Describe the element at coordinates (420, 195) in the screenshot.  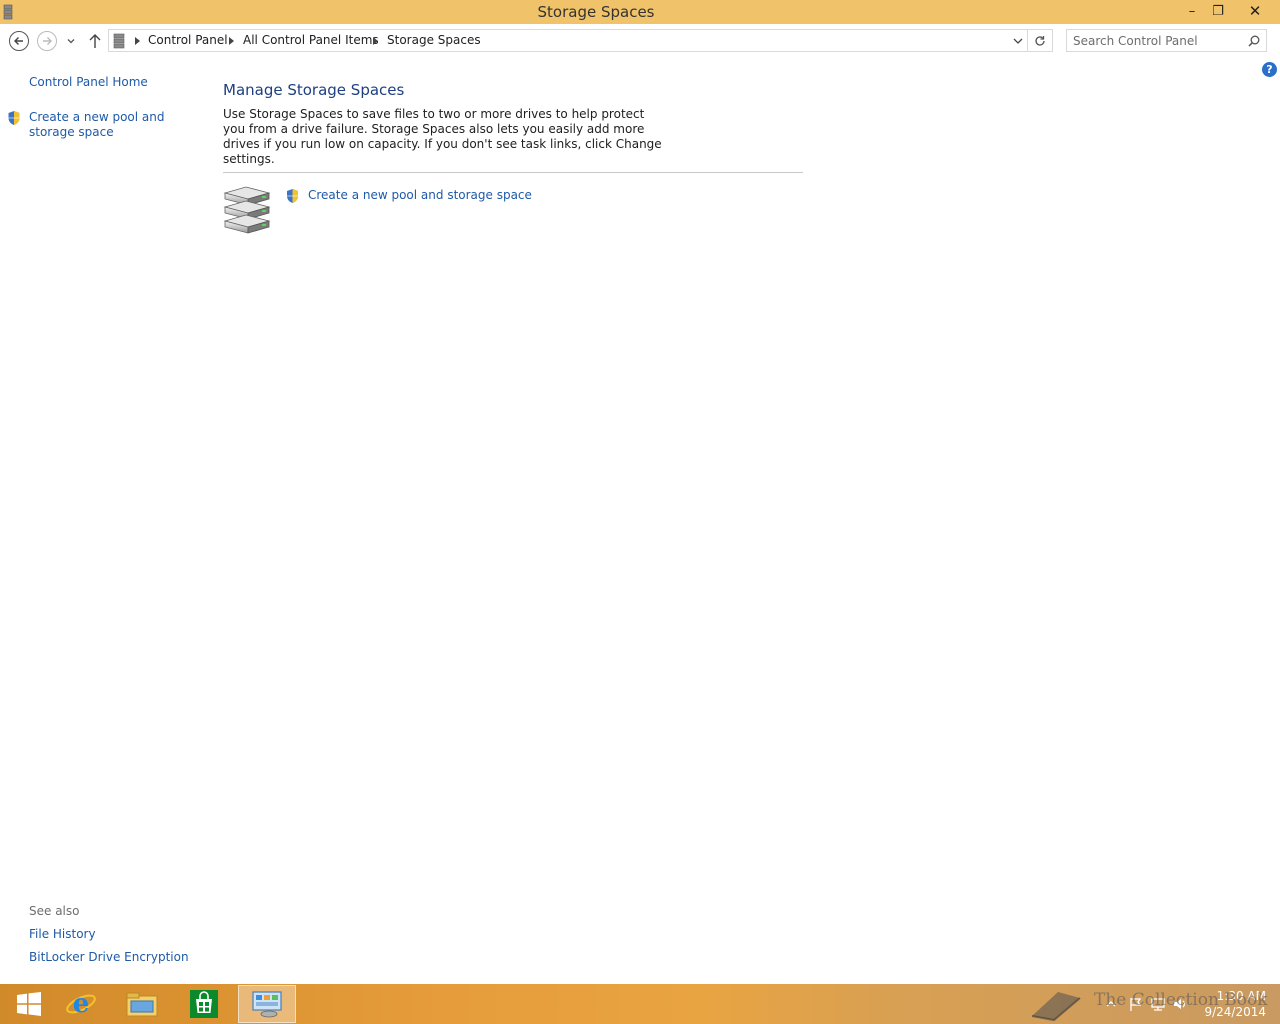
I see `create-pool-link: Create a new pool and storage space` at that location.